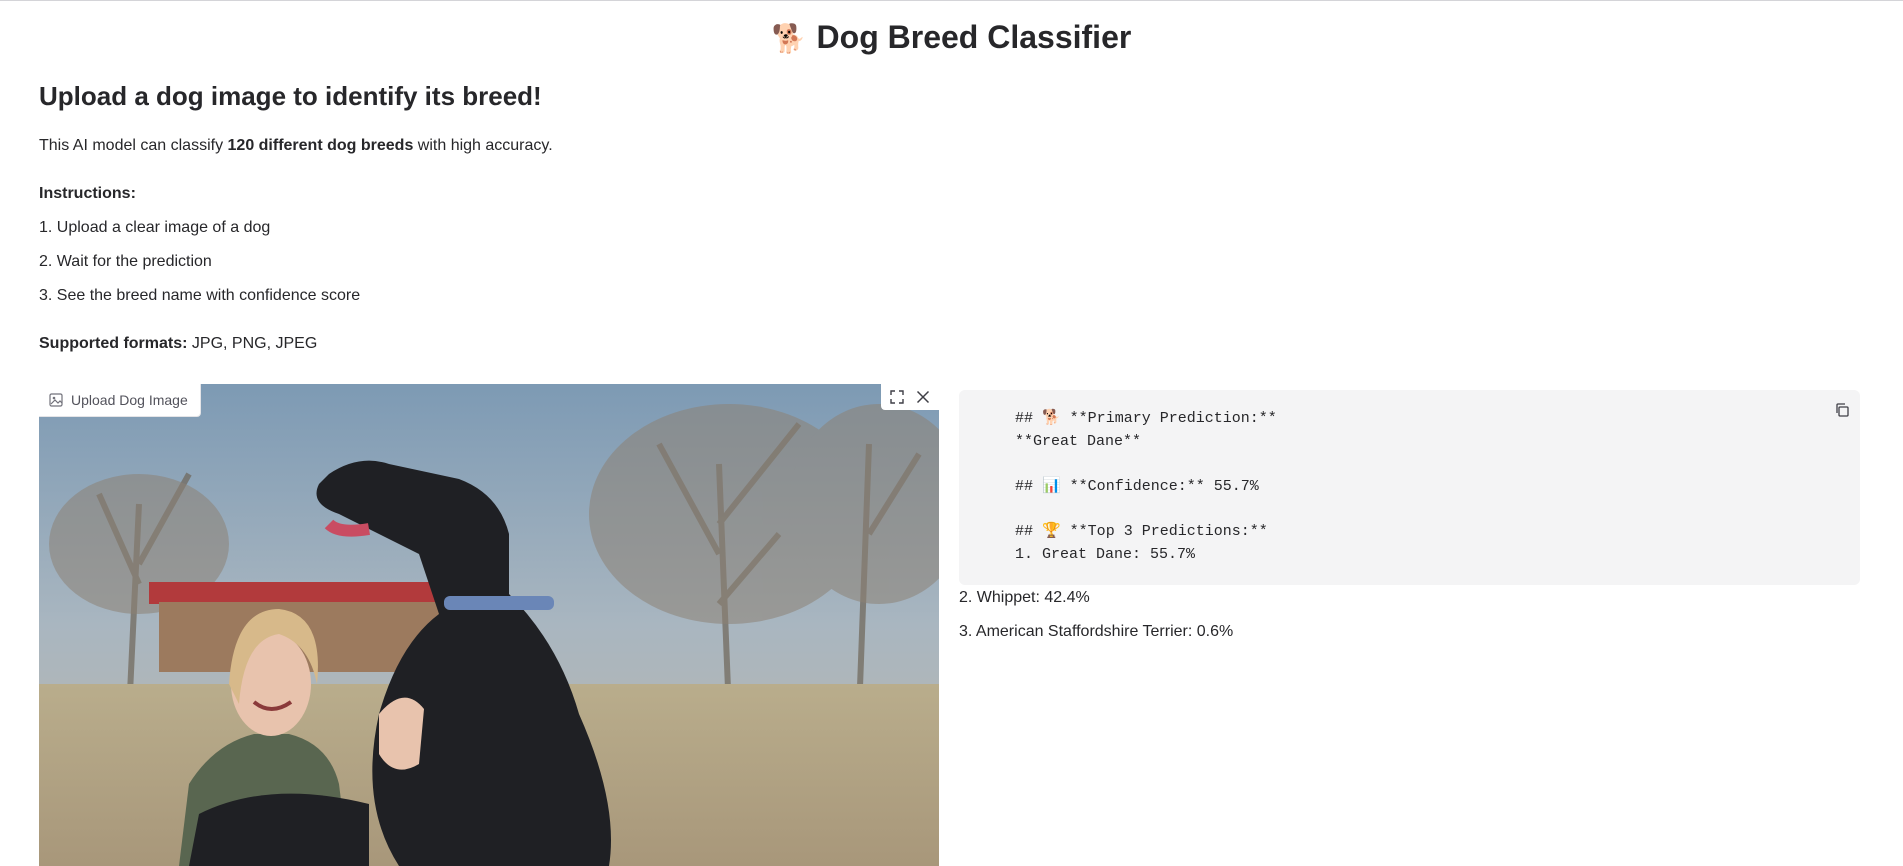  What do you see at coordinates (1105, 554) in the screenshot?
I see `code-line: 1. Great Dane: 55.7%` at bounding box center [1105, 554].